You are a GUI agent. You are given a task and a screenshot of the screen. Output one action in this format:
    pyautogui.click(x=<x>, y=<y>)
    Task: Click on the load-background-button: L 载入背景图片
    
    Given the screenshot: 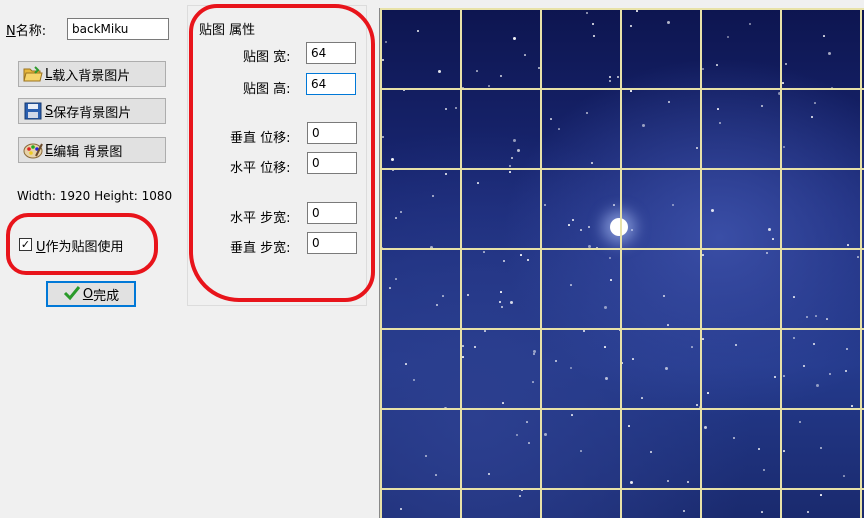 What is the action you would take?
    pyautogui.click(x=92, y=74)
    